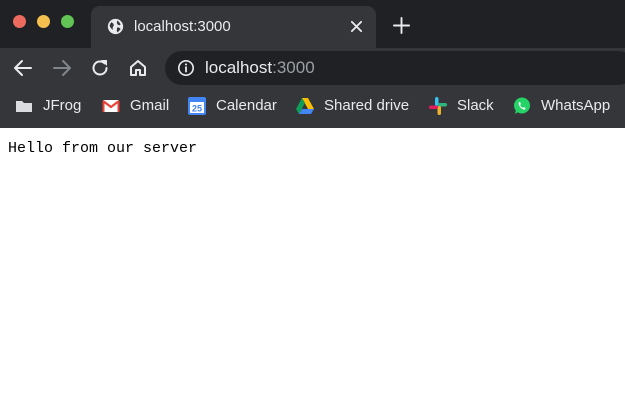 The width and height of the screenshot is (625, 420). I want to click on bookmark-whatsapp: WhatsApp, so click(561, 106).